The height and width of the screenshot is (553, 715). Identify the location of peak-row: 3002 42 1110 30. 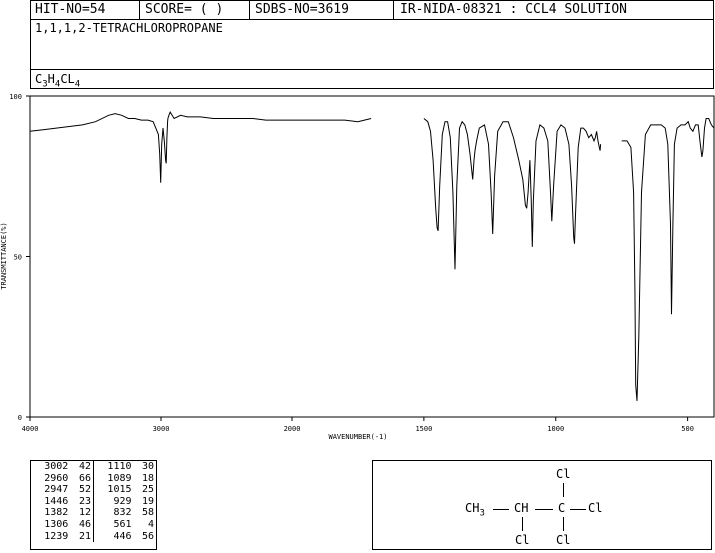
(93, 467).